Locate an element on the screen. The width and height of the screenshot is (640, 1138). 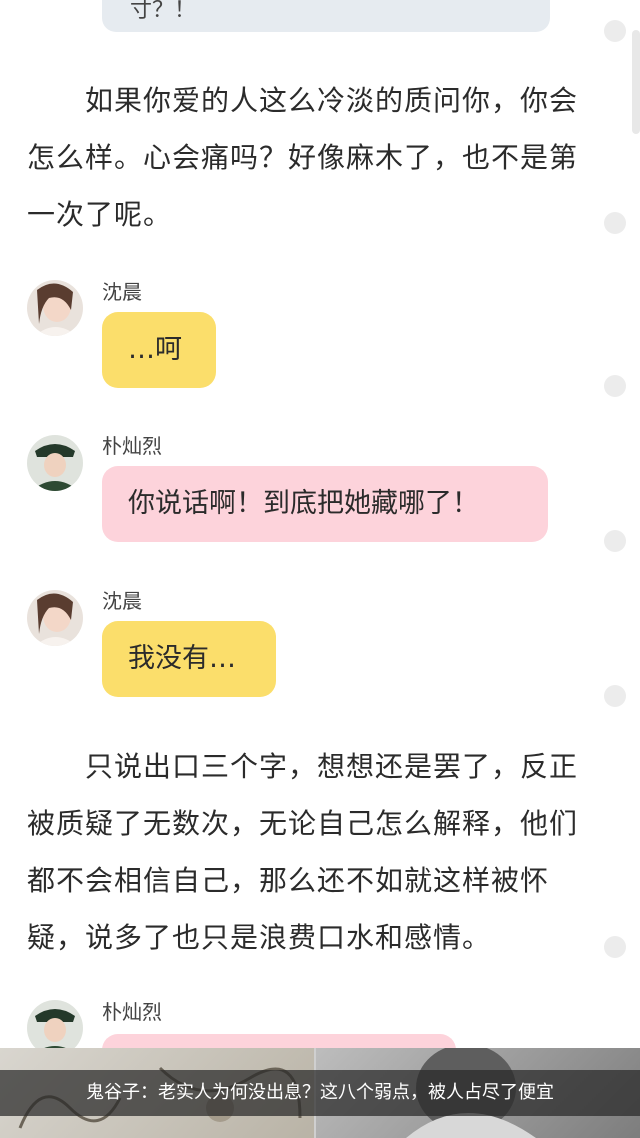
ad-banner: 鬼谷子：老实人为何没出息？这八个弱点，被人占尽了便宜 is located at coordinates (320, 1093).